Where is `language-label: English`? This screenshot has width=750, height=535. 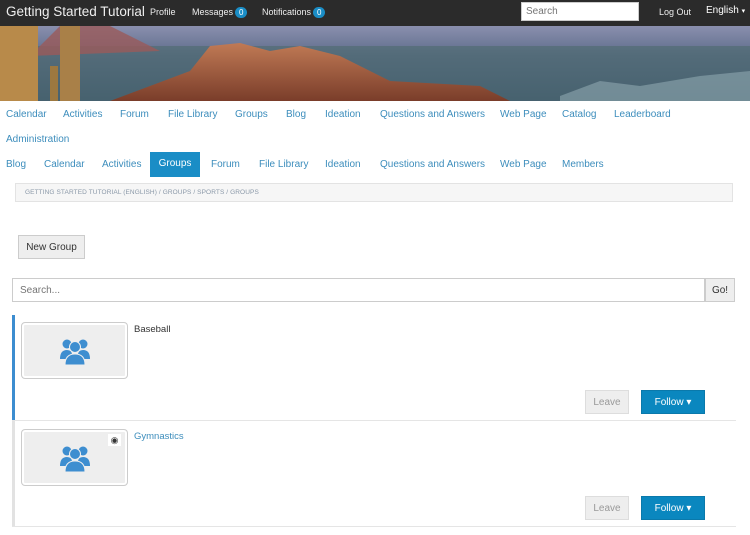
language-label: English is located at coordinates (722, 10).